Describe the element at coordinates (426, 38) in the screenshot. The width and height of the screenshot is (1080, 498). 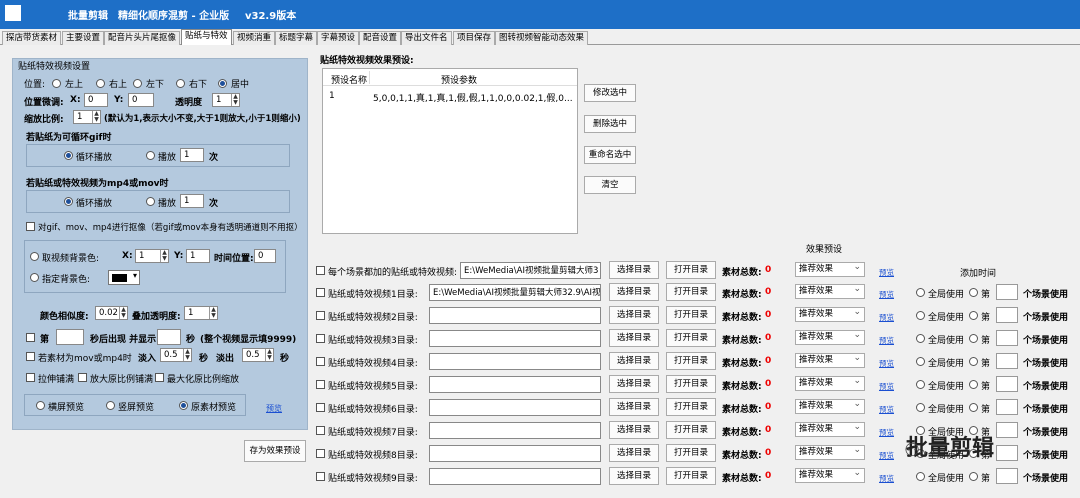
I see `tab-export-filename: 导出文件名` at that location.